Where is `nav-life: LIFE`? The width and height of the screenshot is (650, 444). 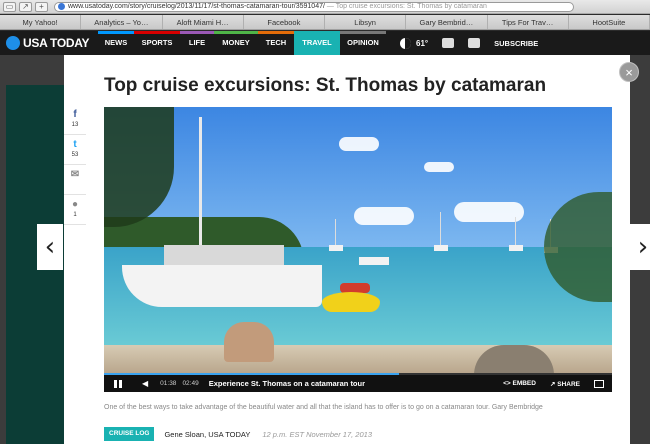 nav-life: LIFE is located at coordinates (197, 43).